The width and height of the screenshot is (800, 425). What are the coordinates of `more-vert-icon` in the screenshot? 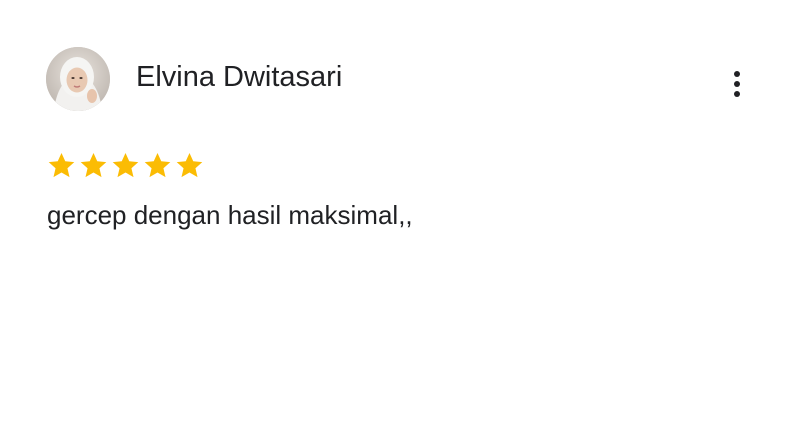 It's located at (737, 84).